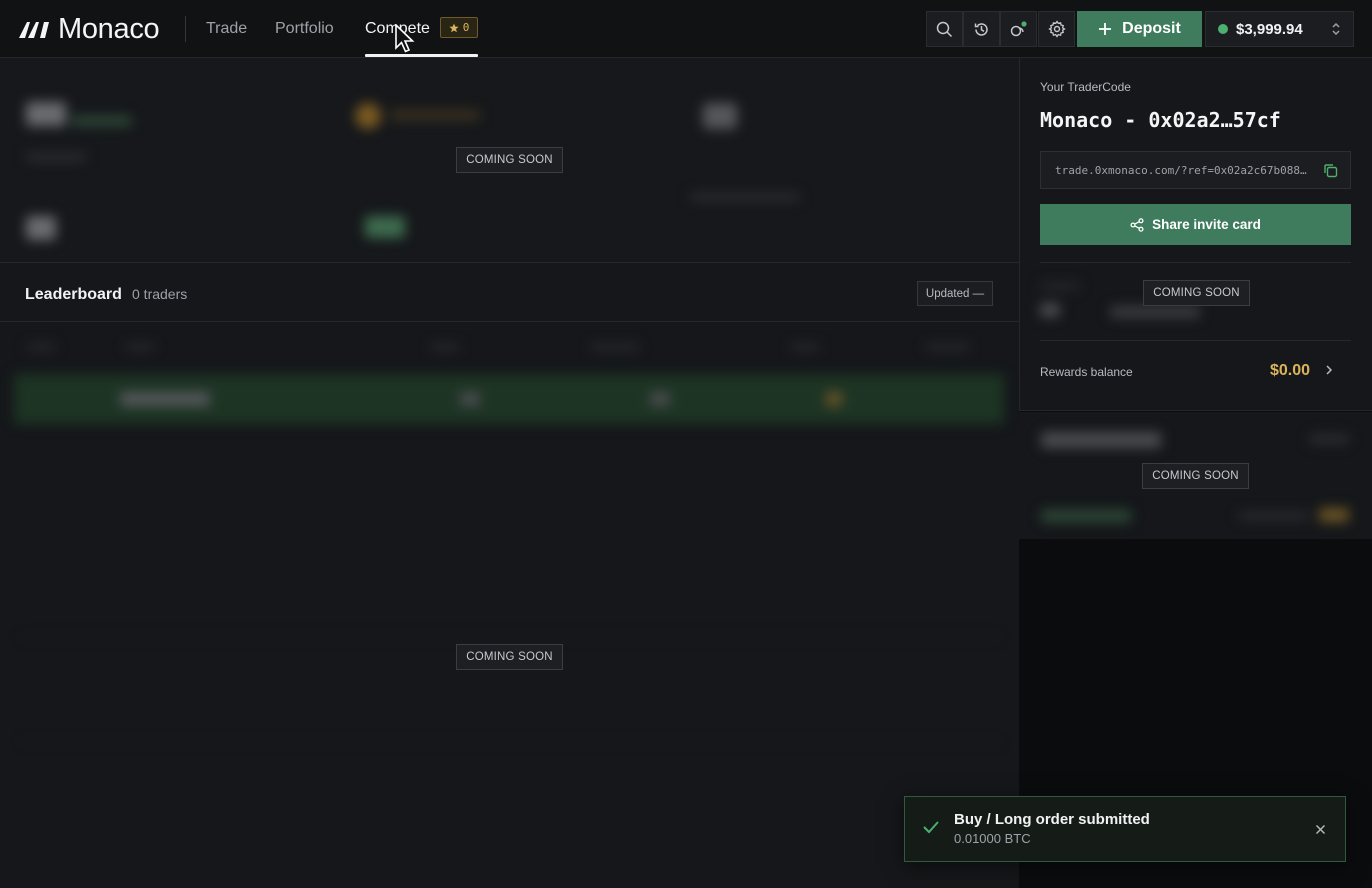 The width and height of the screenshot is (1372, 888). Describe the element at coordinates (405, 38) in the screenshot. I see `mouse-cursor-icon` at that location.